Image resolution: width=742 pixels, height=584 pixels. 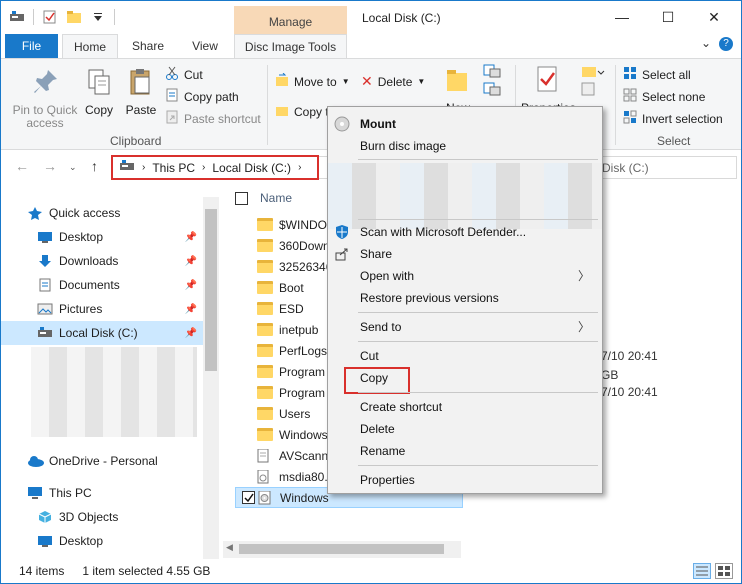 What do you see at coordinates (465, 124) in the screenshot?
I see `menu-item-mount: Mount` at bounding box center [465, 124].